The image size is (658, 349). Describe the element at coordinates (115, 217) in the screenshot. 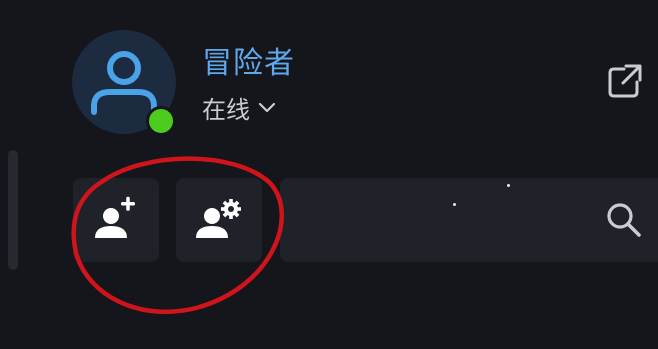

I see `add-user-icon` at that location.